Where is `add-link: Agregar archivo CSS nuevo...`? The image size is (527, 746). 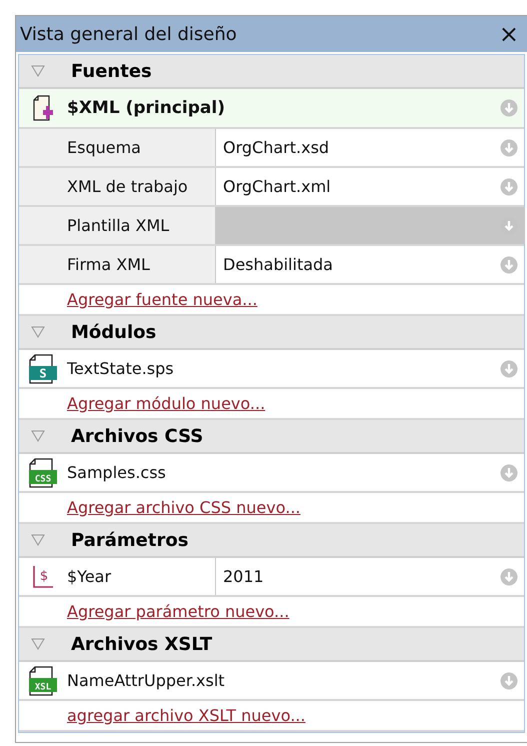 add-link: Agregar archivo CSS nuevo... is located at coordinates (183, 507).